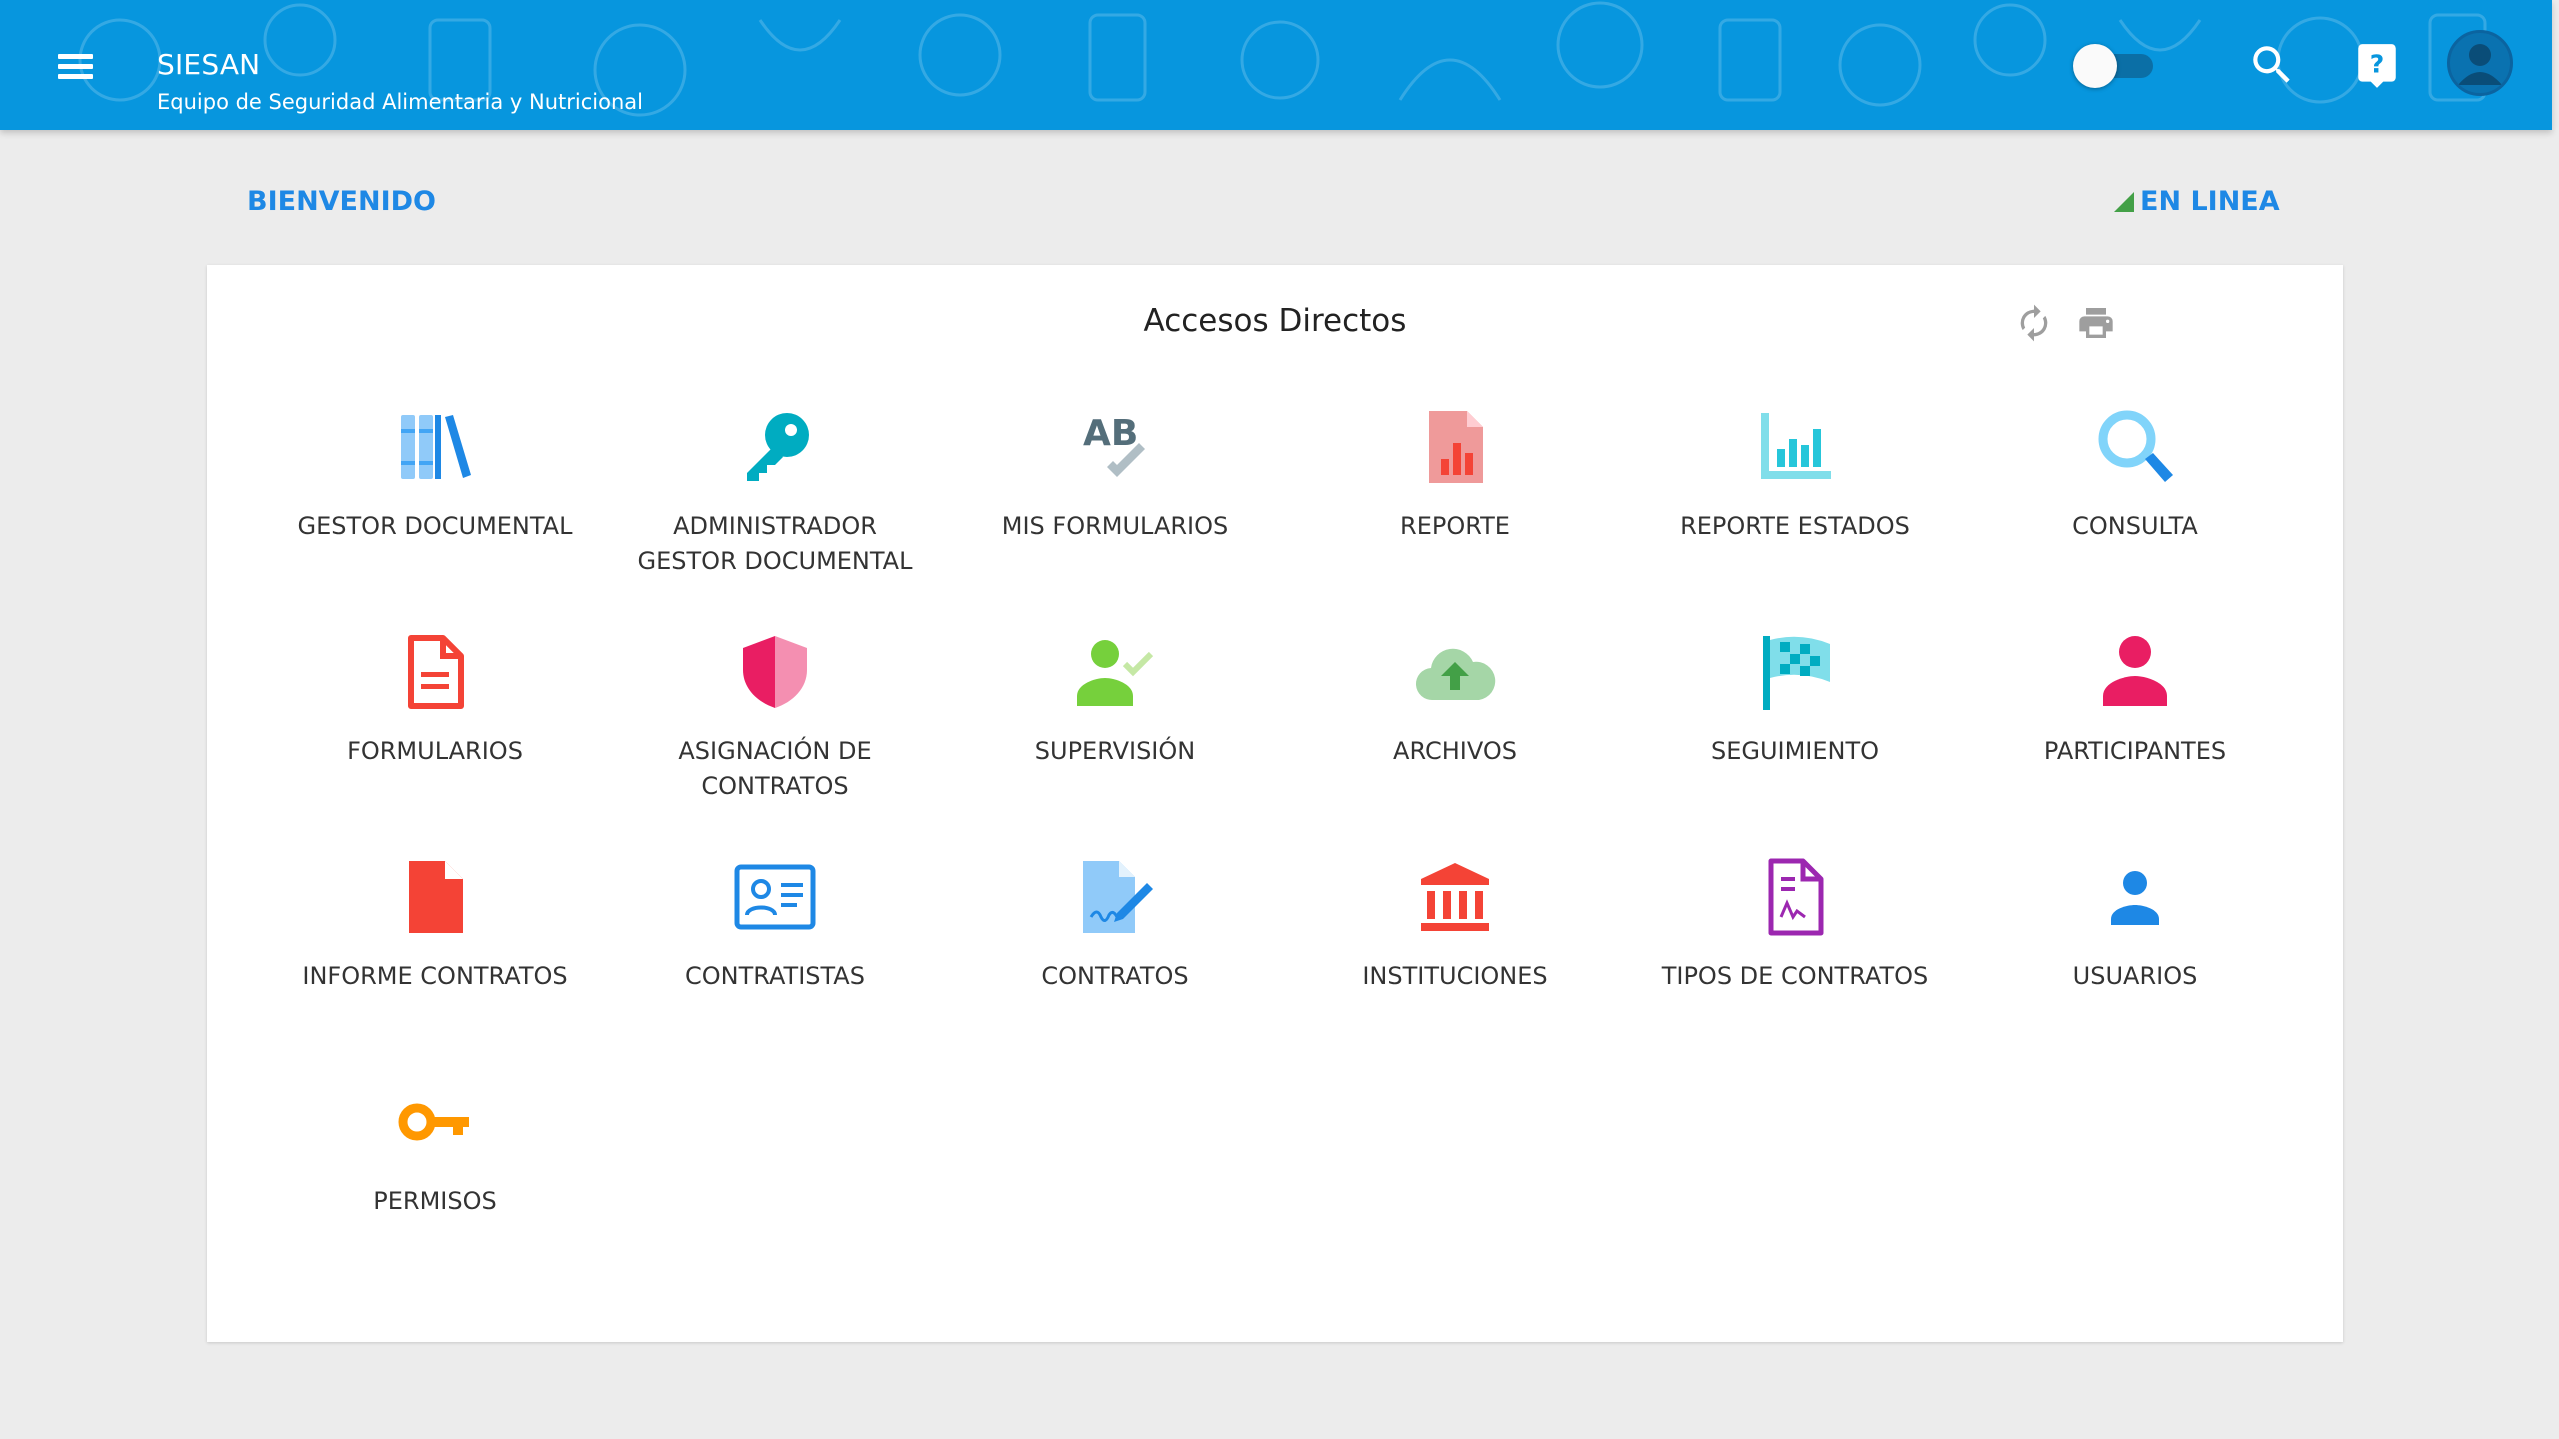  What do you see at coordinates (1455, 976) in the screenshot?
I see `shortcut-label: INSTITUCIONES` at bounding box center [1455, 976].